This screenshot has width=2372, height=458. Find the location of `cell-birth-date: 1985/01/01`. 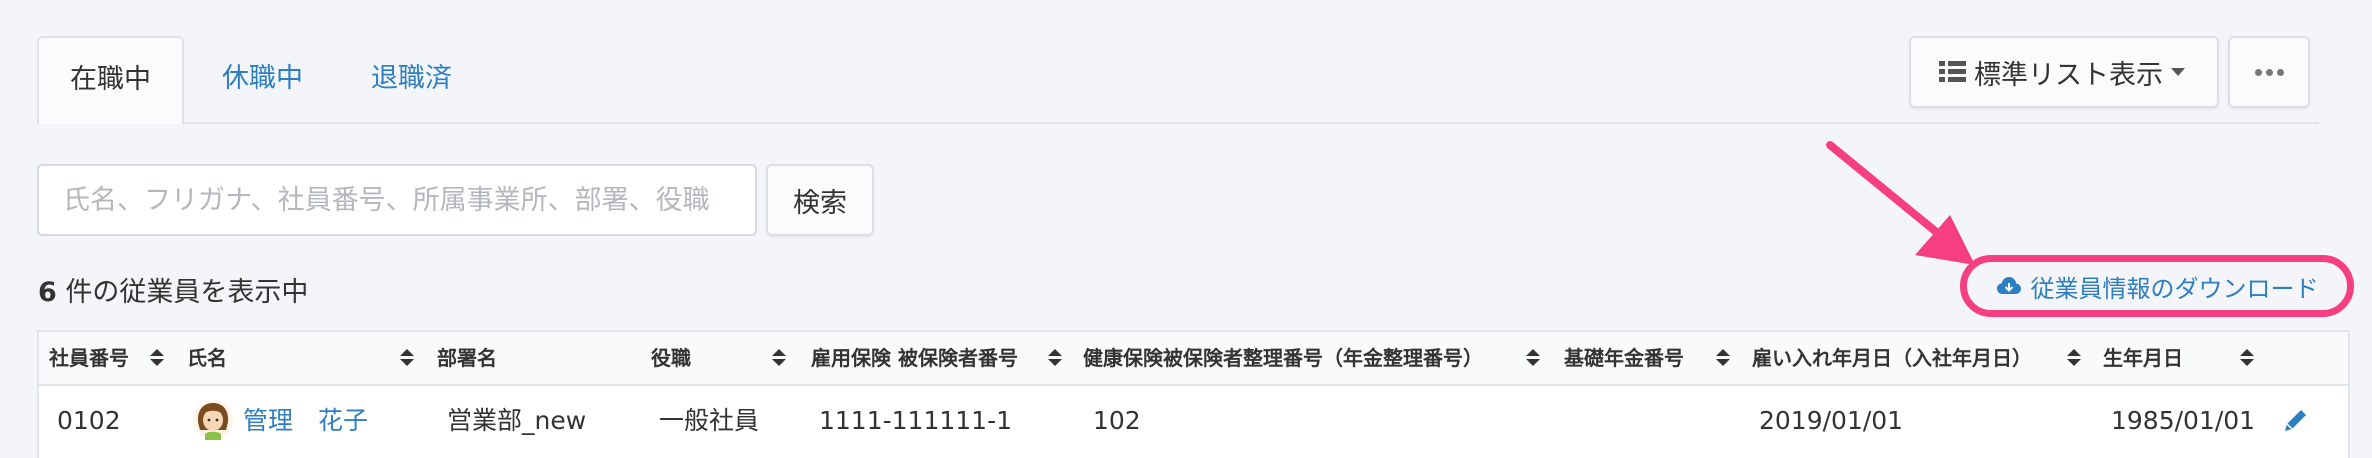

cell-birth-date: 1985/01/01 is located at coordinates (2183, 420).